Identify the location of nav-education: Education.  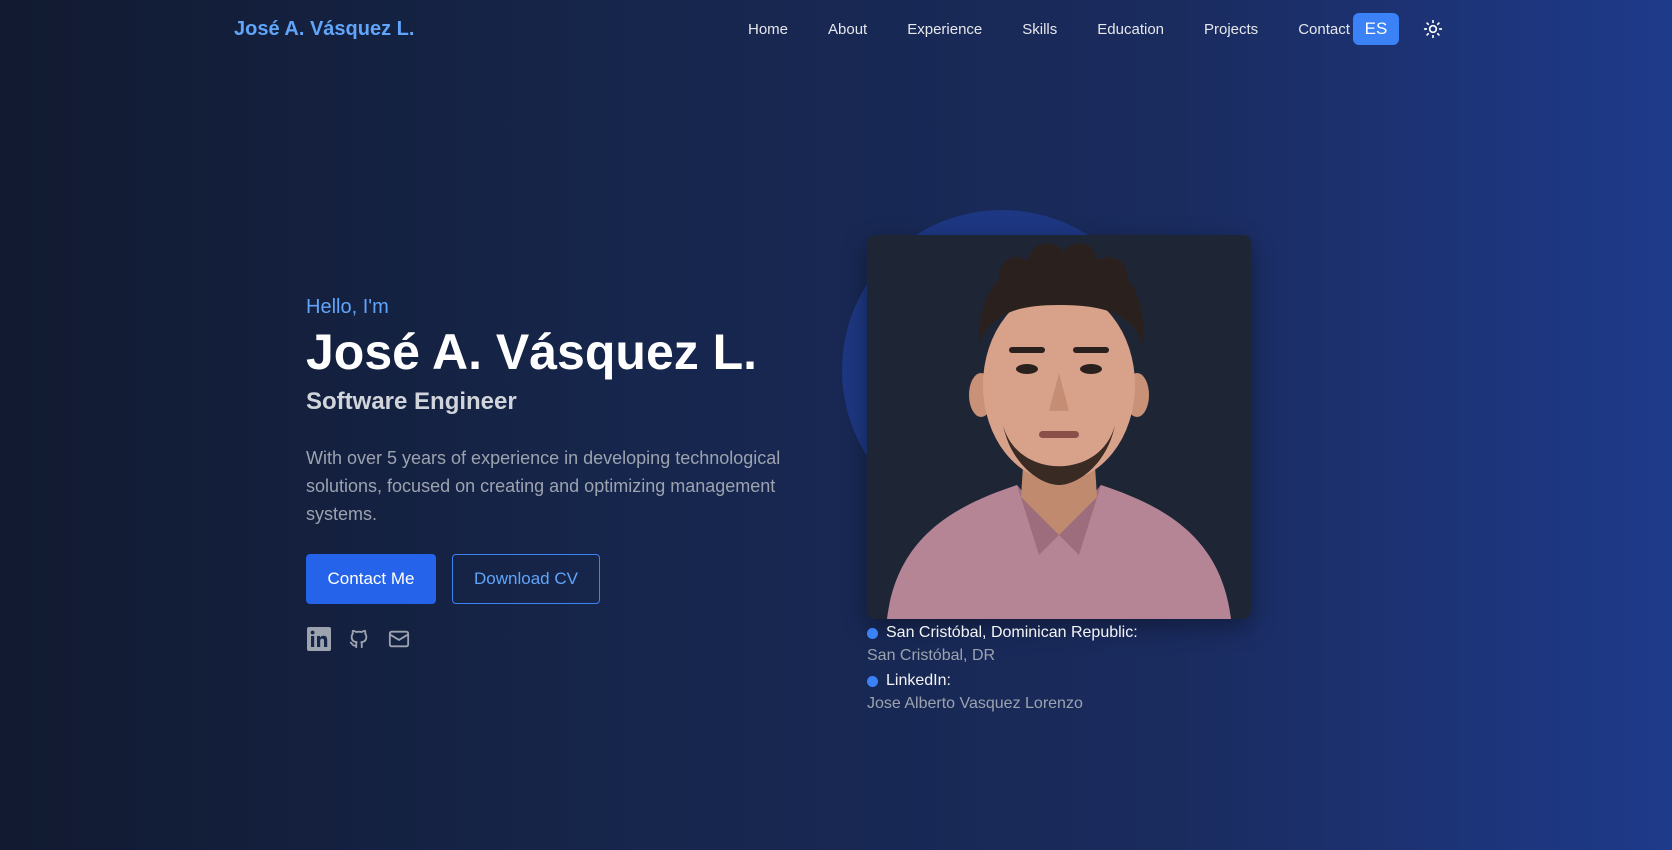
(1130, 29).